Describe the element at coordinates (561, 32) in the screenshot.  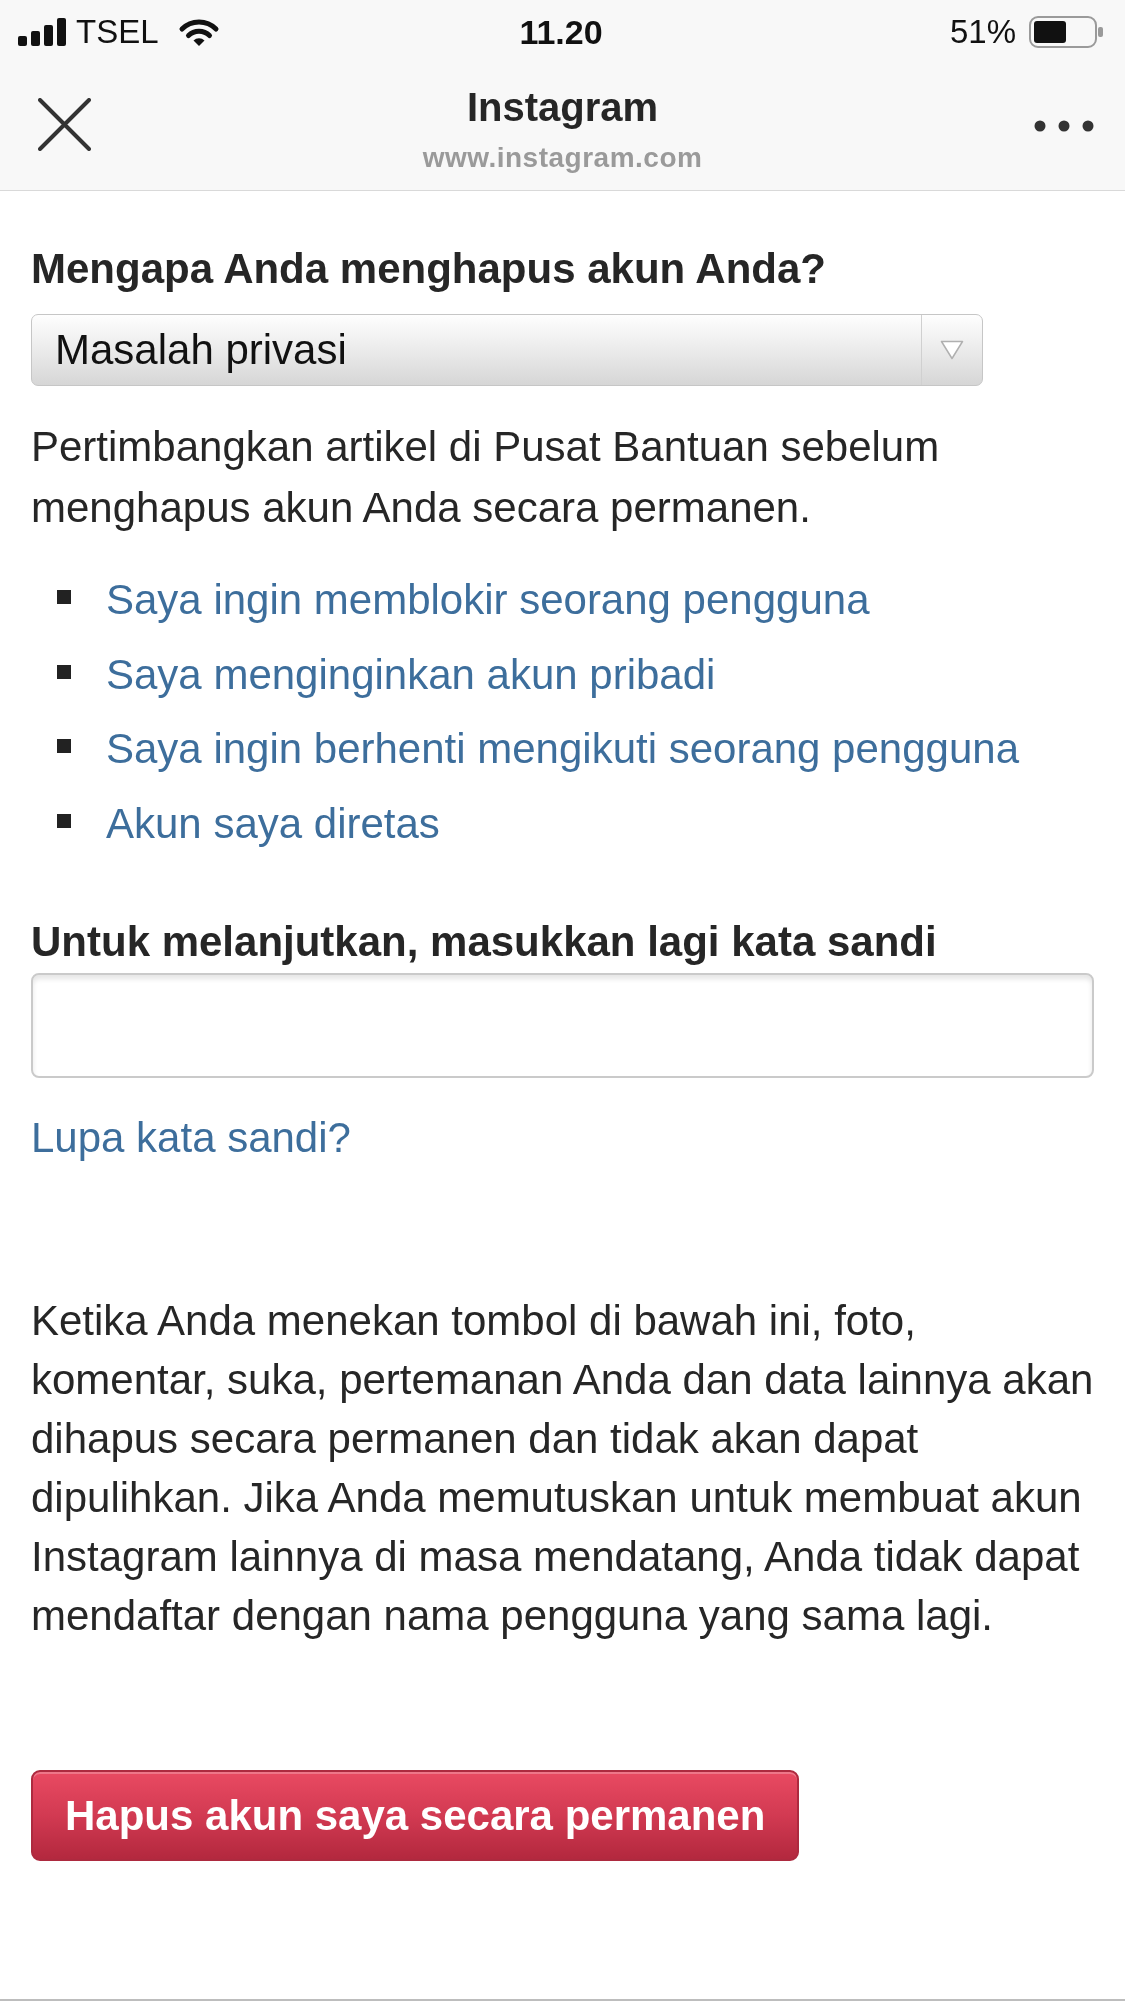
I see `status-time: 11.20` at that location.